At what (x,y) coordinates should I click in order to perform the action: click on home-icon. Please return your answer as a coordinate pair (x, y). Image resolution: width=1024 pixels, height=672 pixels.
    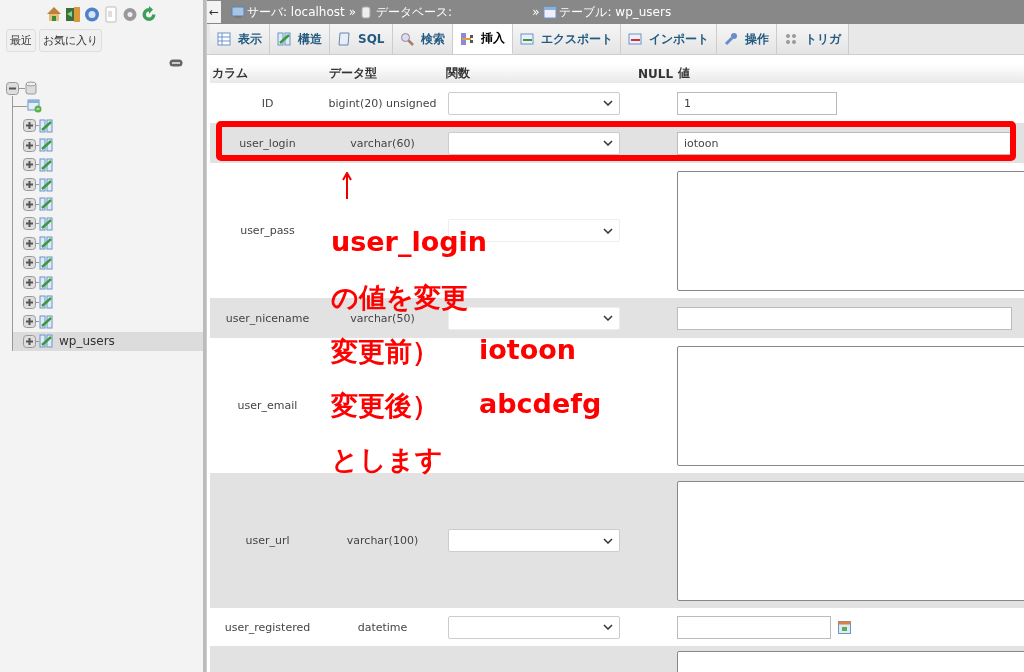
    Looking at the image, I should click on (54, 14).